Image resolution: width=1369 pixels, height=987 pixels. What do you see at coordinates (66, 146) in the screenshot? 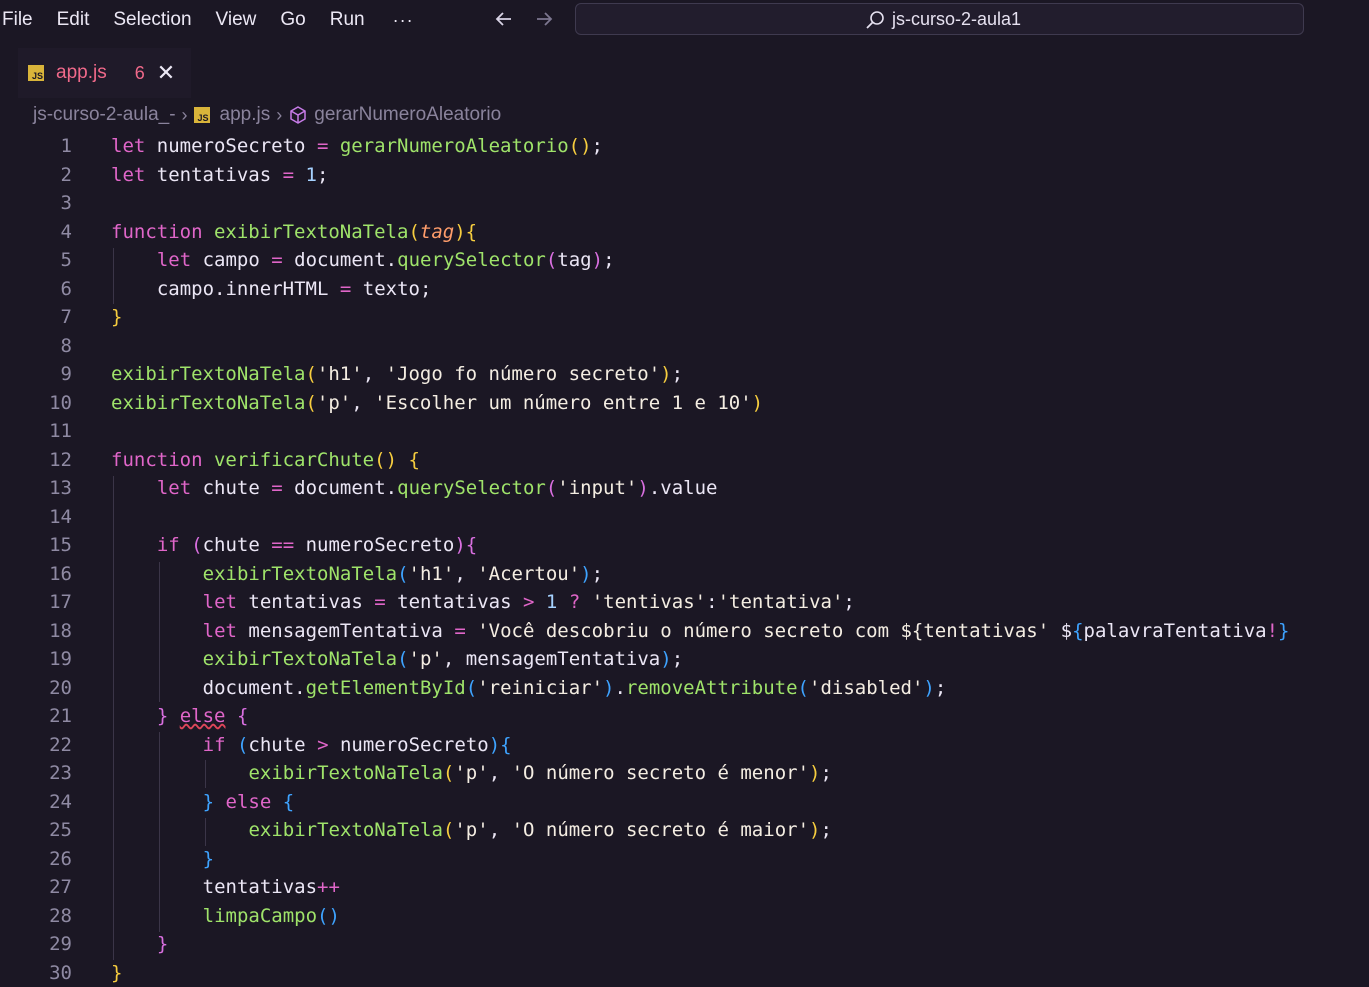
I see `line-number: 1` at bounding box center [66, 146].